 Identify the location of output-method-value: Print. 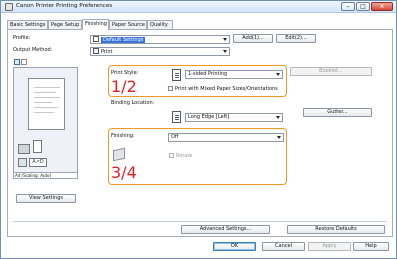
(107, 52).